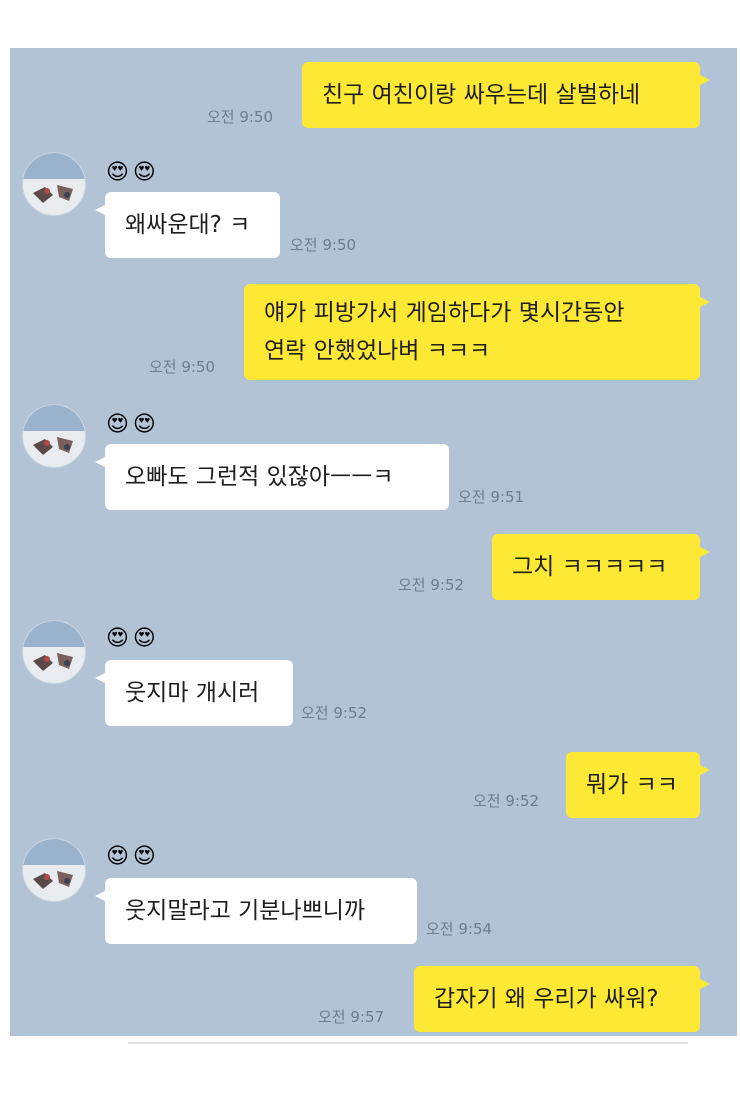 Image resolution: width=740 pixels, height=1098 pixels. What do you see at coordinates (546, 999) in the screenshot?
I see `message-text: 갑자기 왜 우리가 싸워?` at bounding box center [546, 999].